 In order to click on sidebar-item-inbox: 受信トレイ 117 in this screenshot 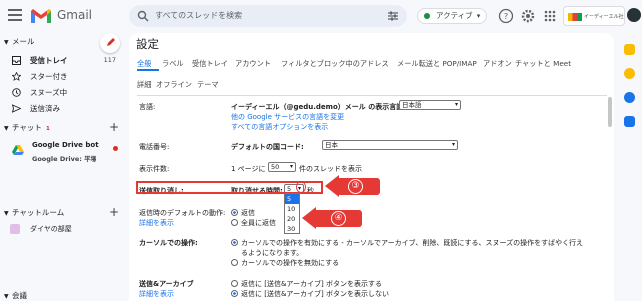, I will do `click(64, 60)`.